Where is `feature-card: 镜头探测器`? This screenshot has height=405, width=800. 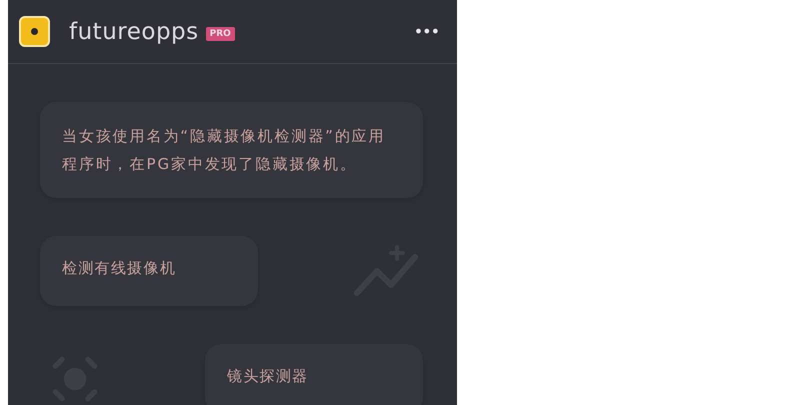 feature-card: 镜头探测器 is located at coordinates (314, 374).